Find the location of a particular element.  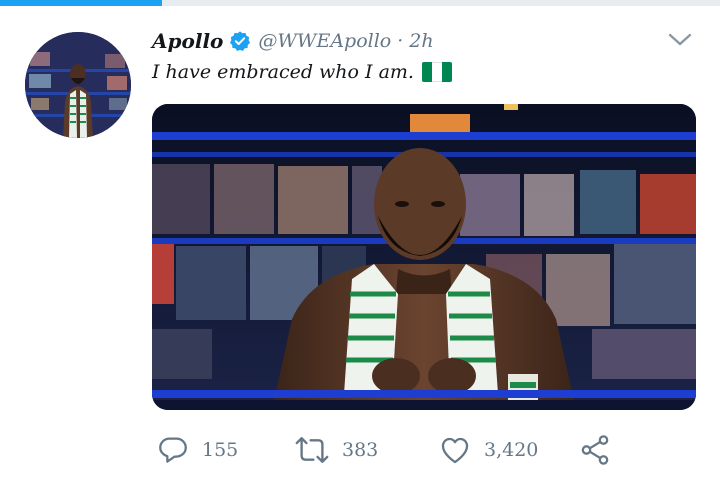

top-tab-indicator is located at coordinates (360, 3).